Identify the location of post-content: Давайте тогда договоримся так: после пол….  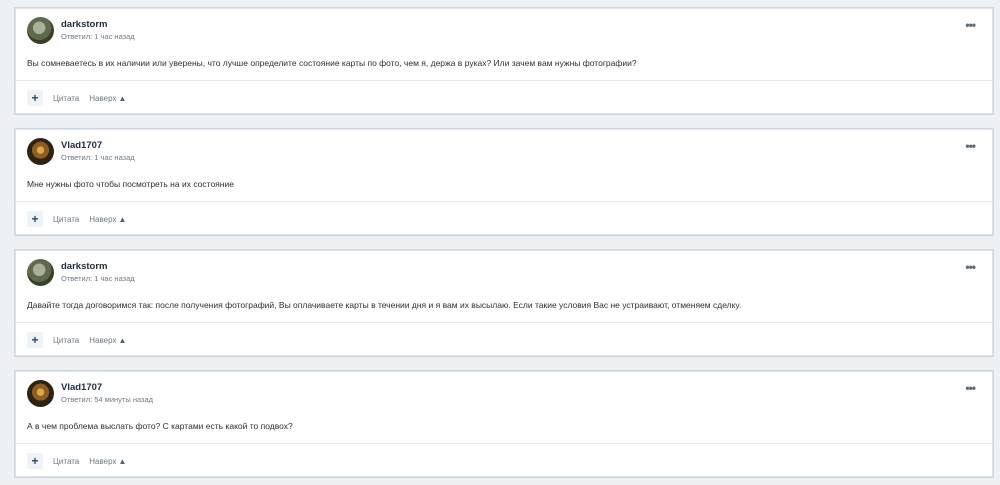
(384, 305).